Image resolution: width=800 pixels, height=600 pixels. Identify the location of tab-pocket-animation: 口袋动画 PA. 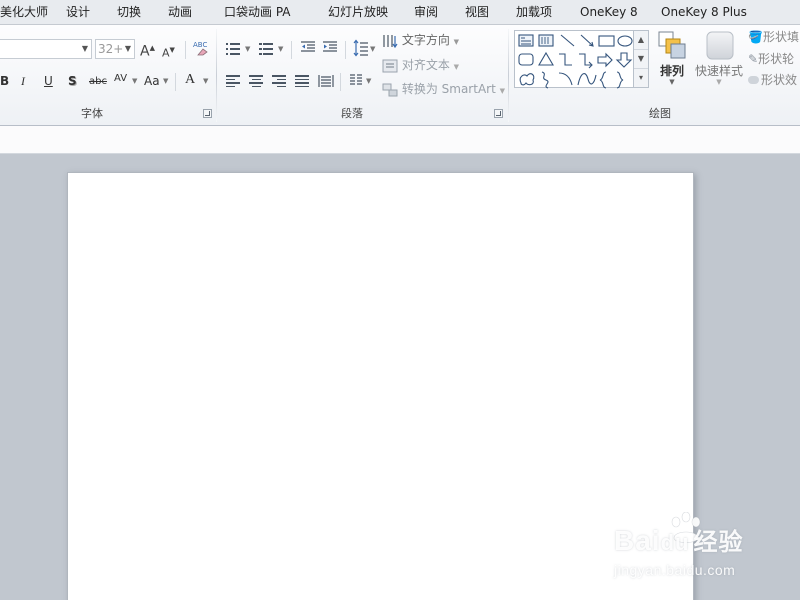
(257, 12).